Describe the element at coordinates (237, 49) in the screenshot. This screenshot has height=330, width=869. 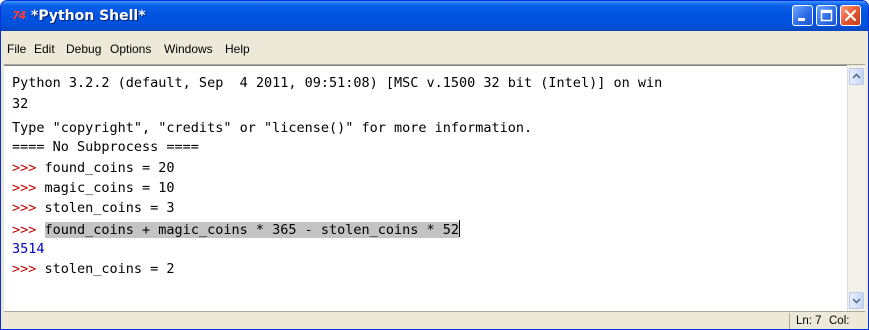
I see `menu-help: Help` at that location.